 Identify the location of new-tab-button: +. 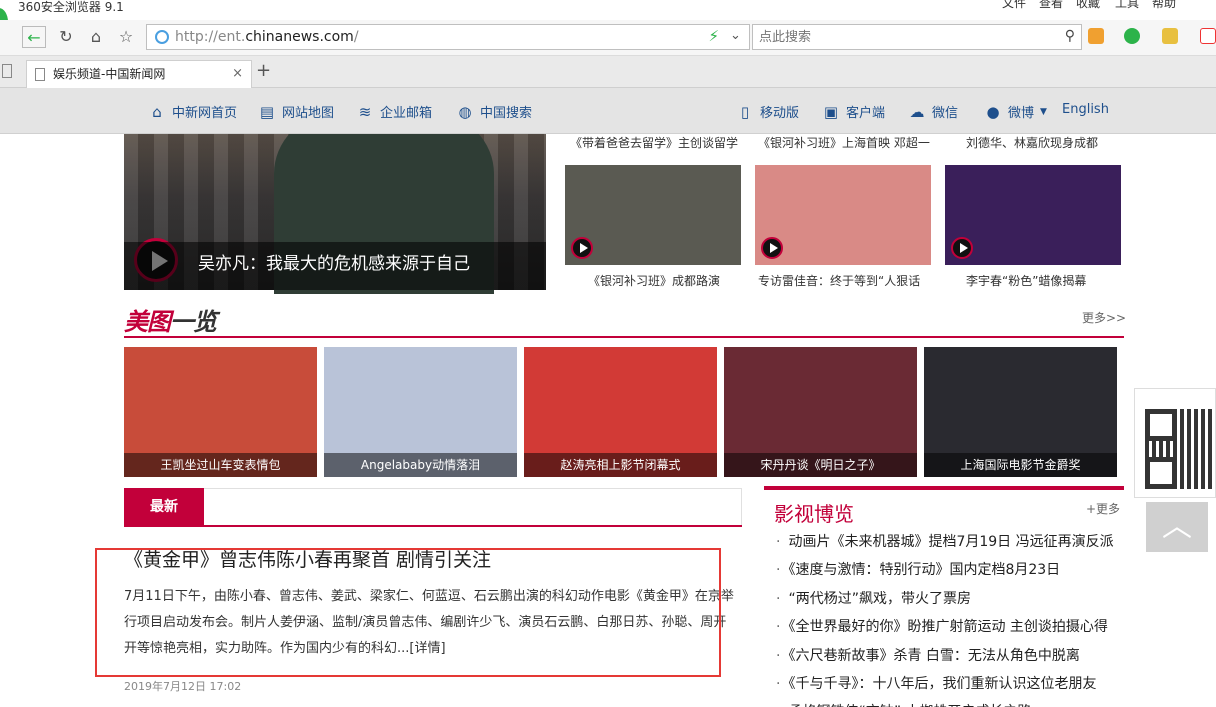
(263, 70).